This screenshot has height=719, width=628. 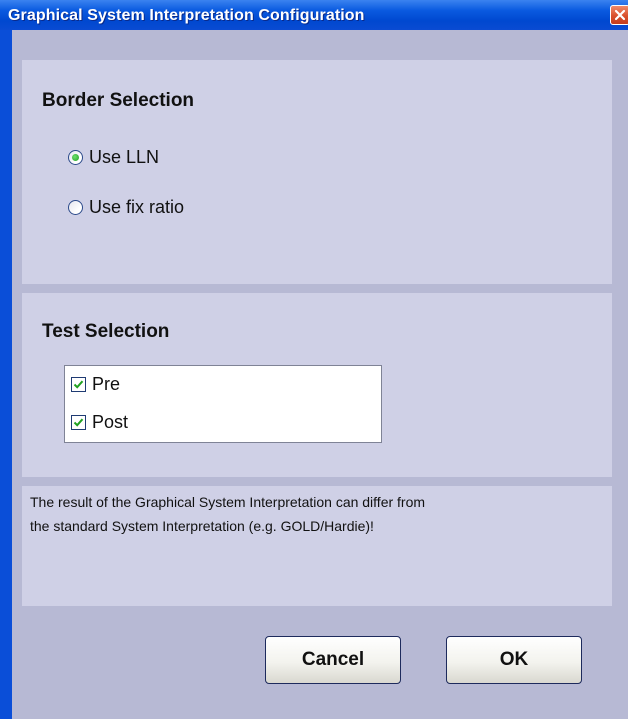 I want to click on ok-button: OK, so click(x=514, y=660).